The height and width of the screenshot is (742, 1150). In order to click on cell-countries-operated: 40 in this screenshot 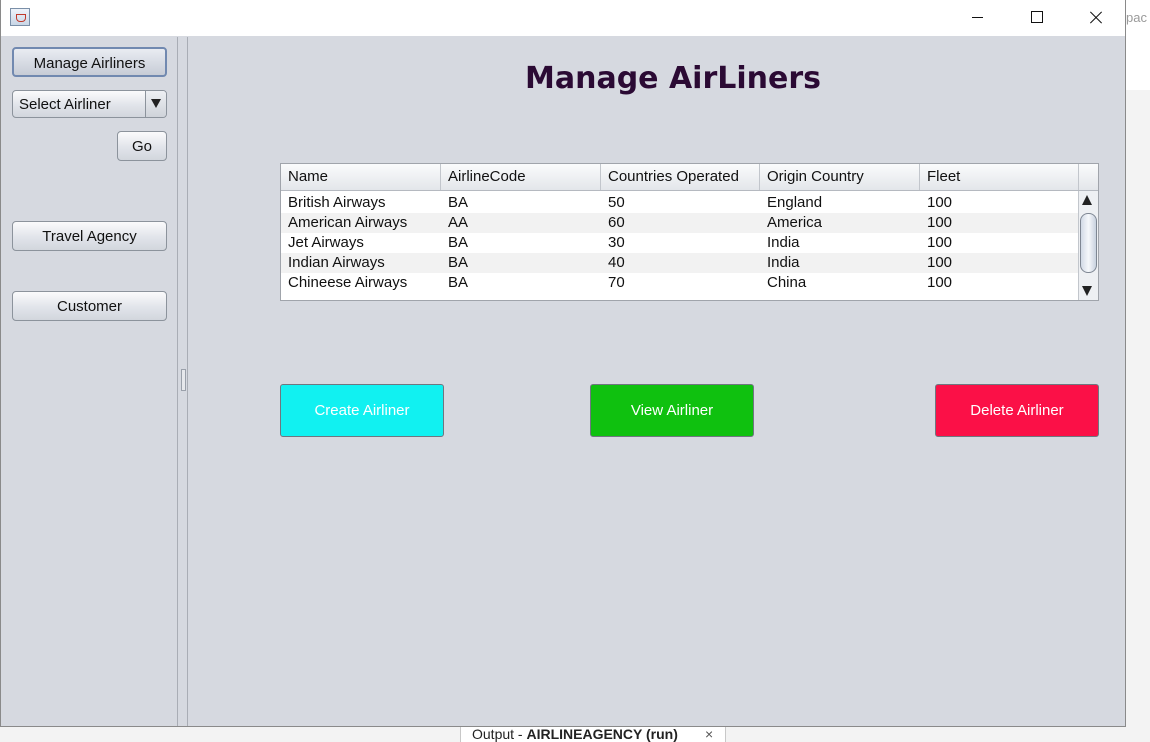, I will do `click(616, 262)`.